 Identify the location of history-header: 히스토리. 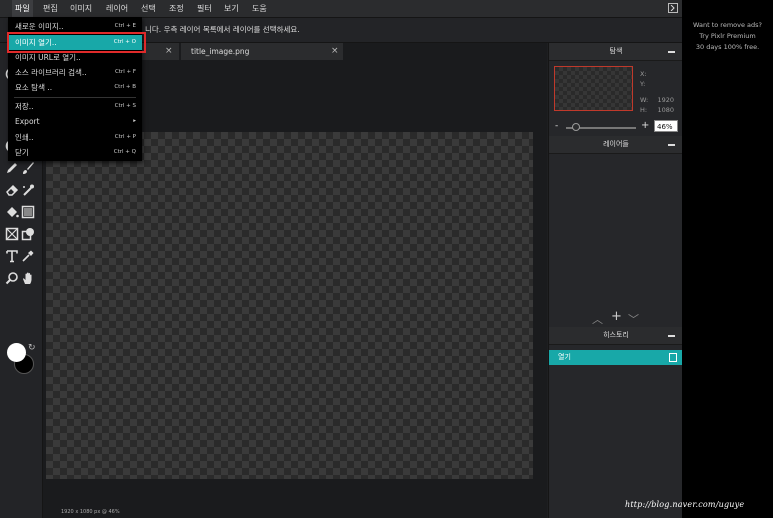
(615, 336).